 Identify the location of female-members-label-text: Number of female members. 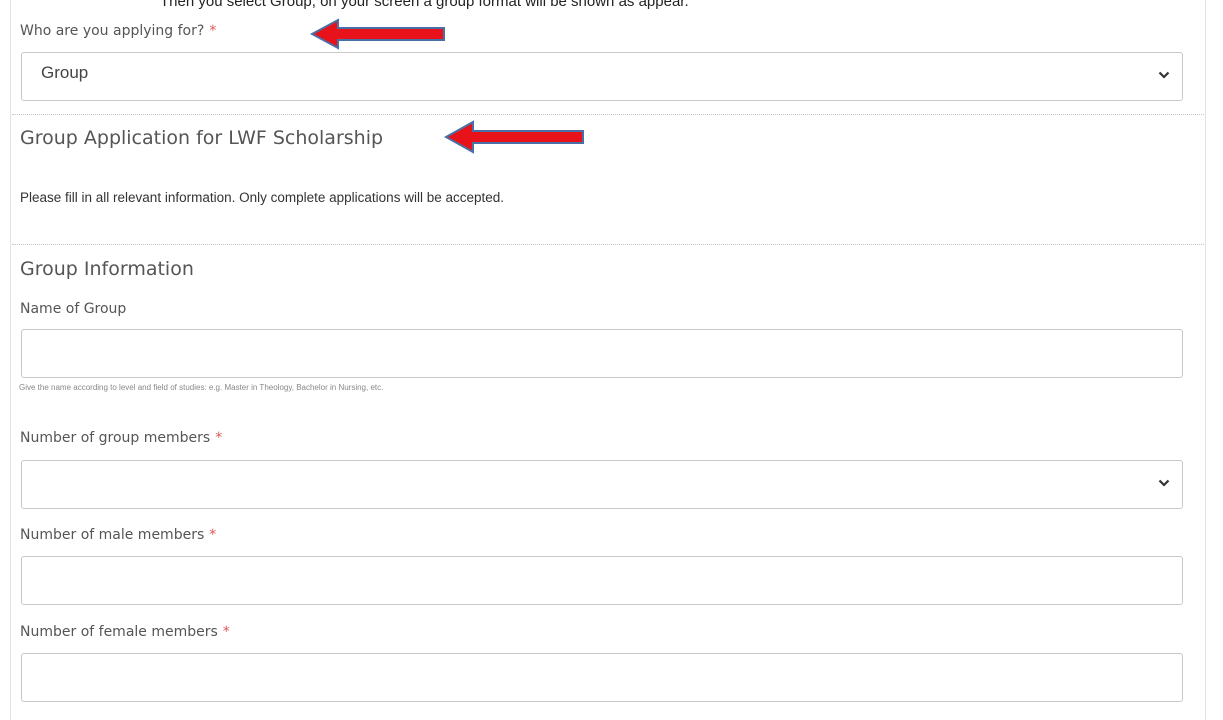
(119, 632).